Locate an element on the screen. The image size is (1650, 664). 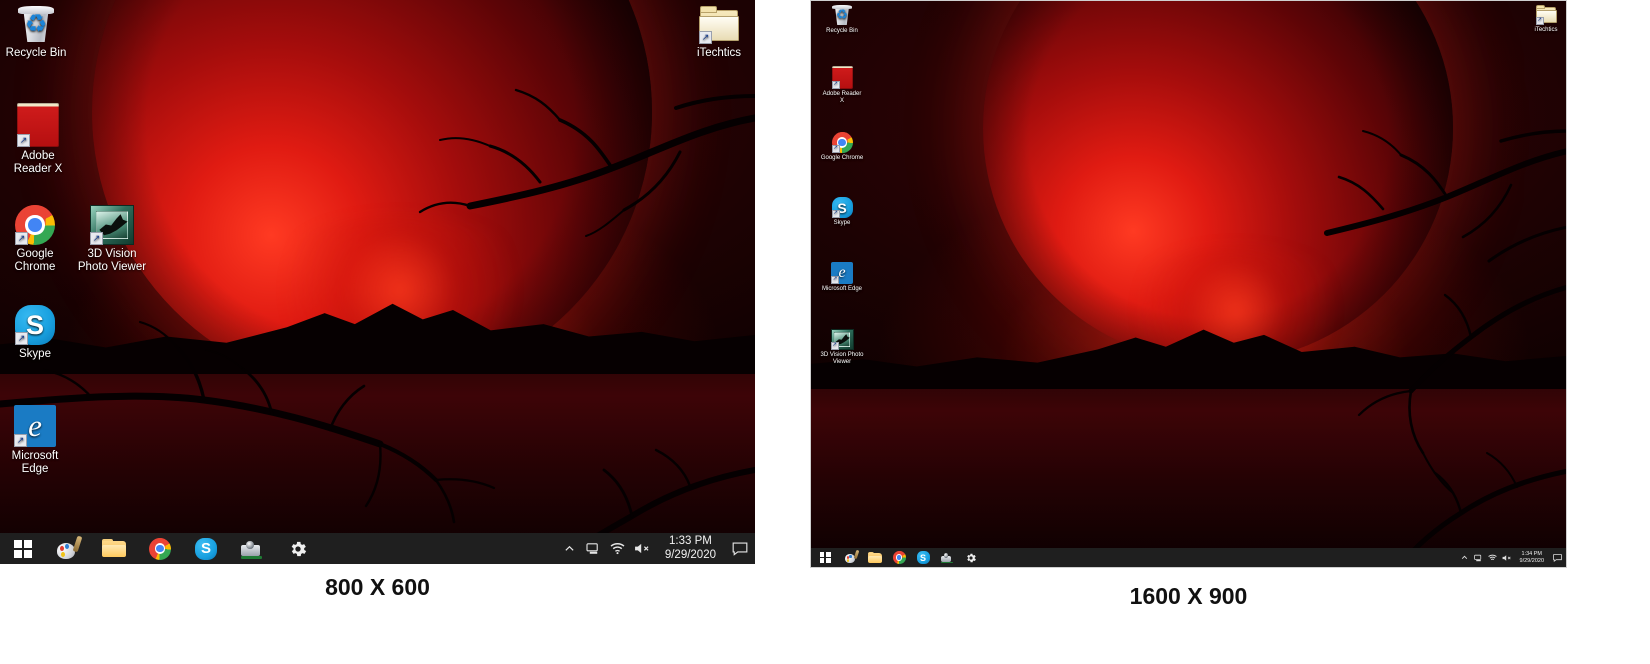
clock-time: 1:34 PM is located at coordinates (1531, 554).